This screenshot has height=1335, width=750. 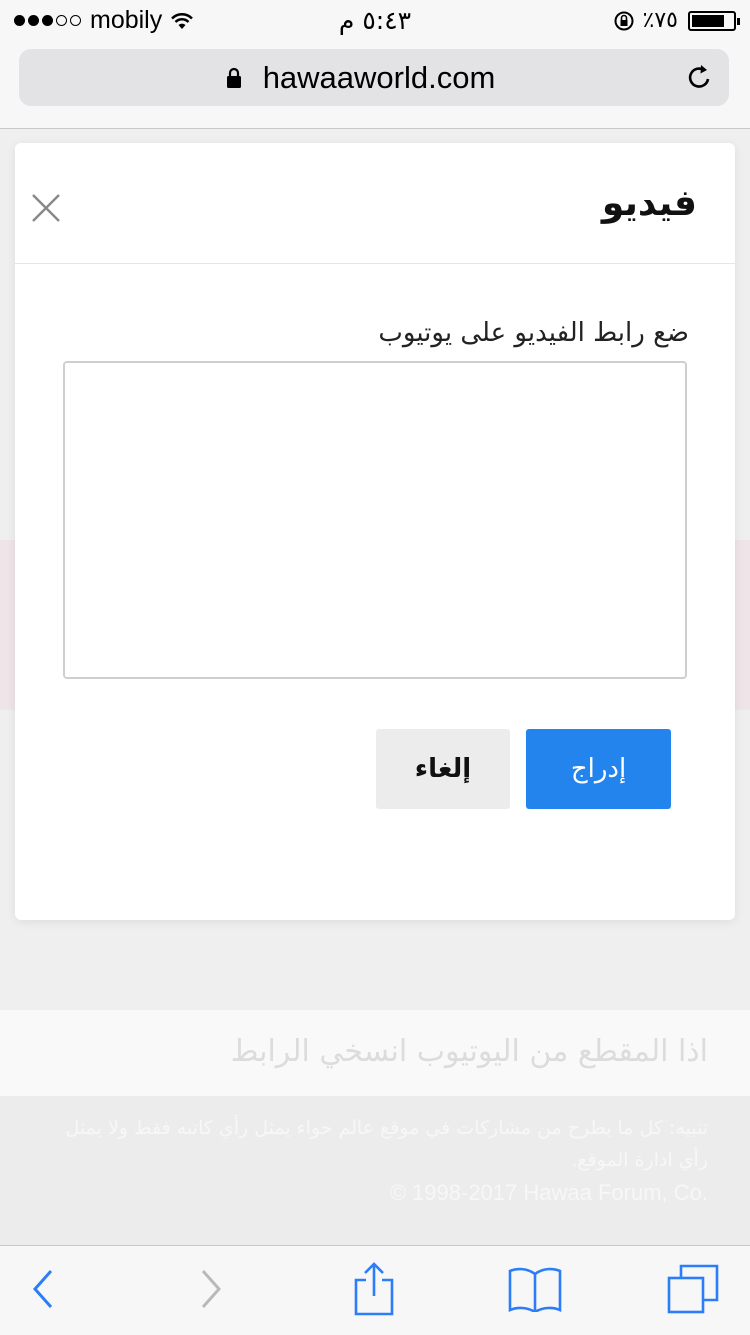 What do you see at coordinates (379, 77) in the screenshot?
I see `url-text: hawaaworld.com` at bounding box center [379, 77].